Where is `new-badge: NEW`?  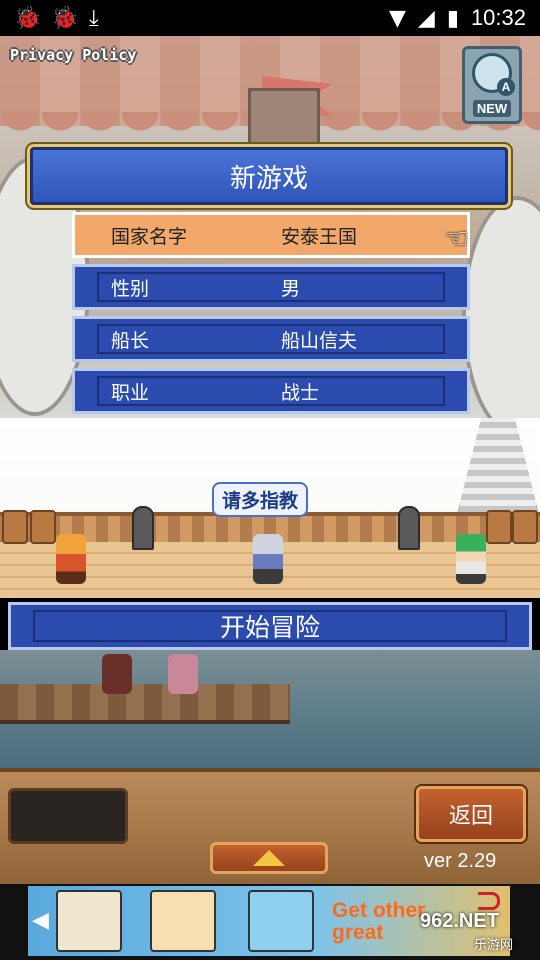
new-badge: NEW is located at coordinates (492, 108).